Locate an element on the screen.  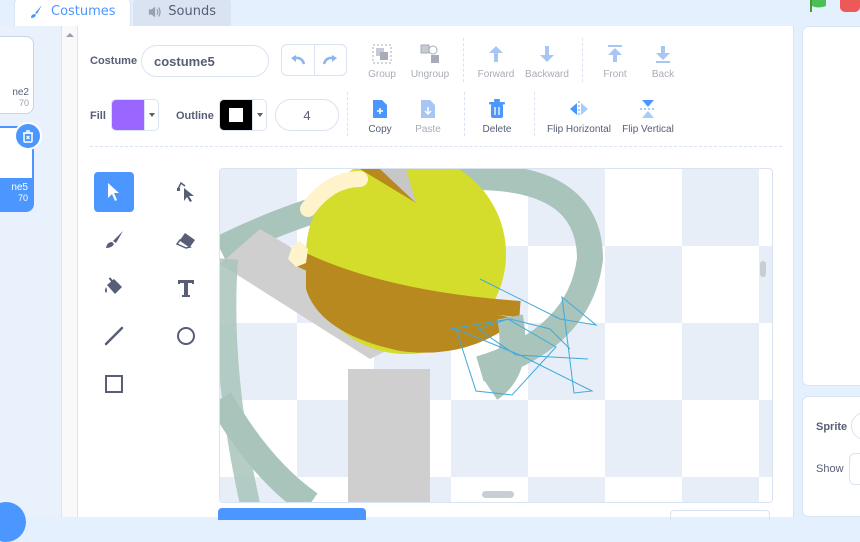
tab-sounds: Sounds is located at coordinates (182, 13).